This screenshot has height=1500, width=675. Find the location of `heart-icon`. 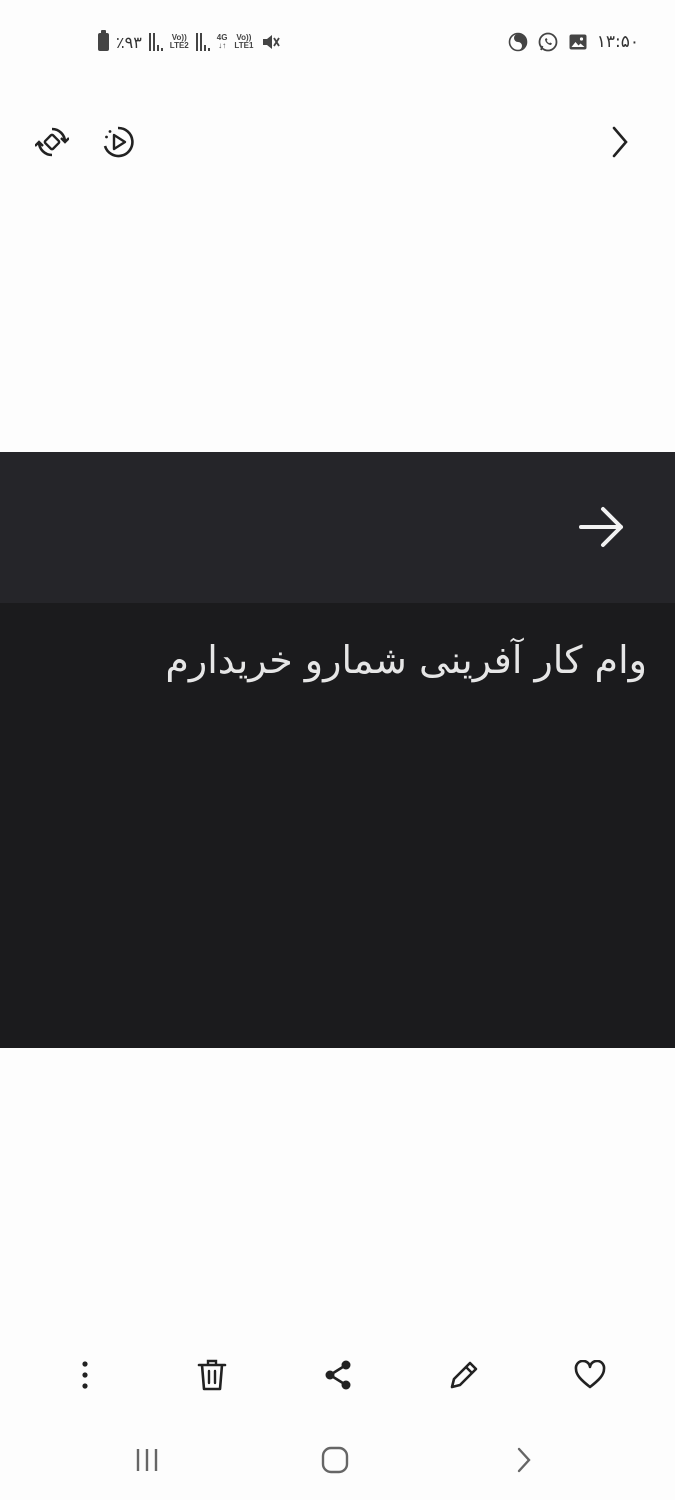

heart-icon is located at coordinates (590, 1376).